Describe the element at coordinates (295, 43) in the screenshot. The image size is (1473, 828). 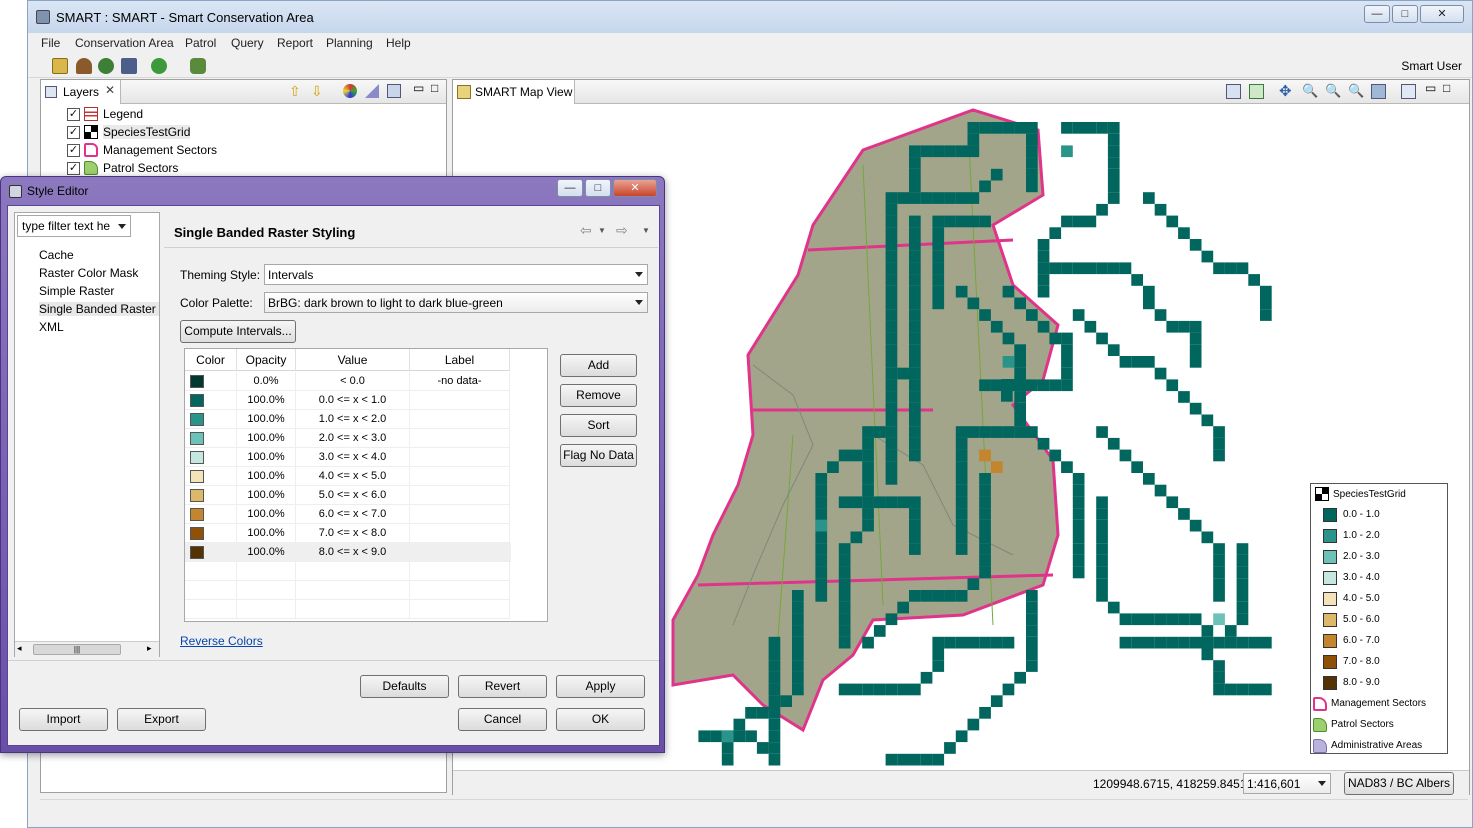
I see `menu-report: Report` at that location.